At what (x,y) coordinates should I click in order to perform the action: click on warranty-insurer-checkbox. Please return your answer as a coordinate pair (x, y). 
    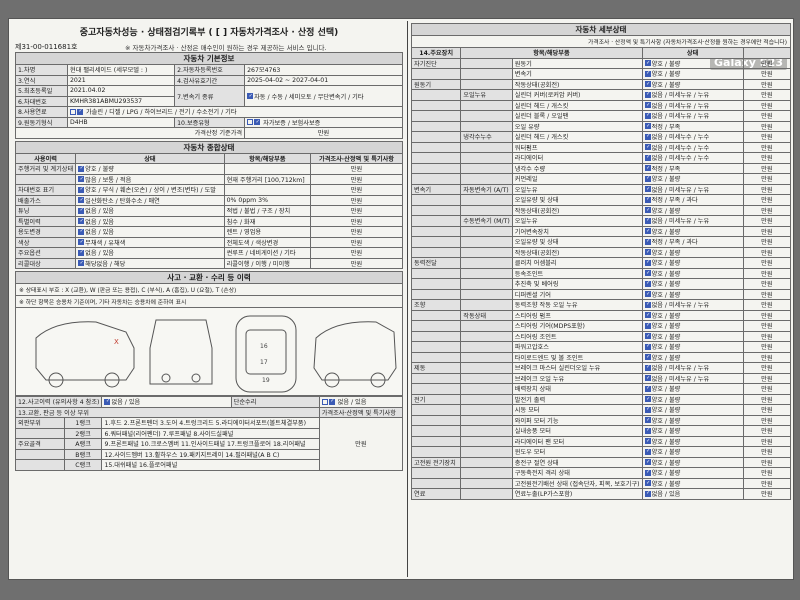
    Looking at the image, I should click on (257, 122).